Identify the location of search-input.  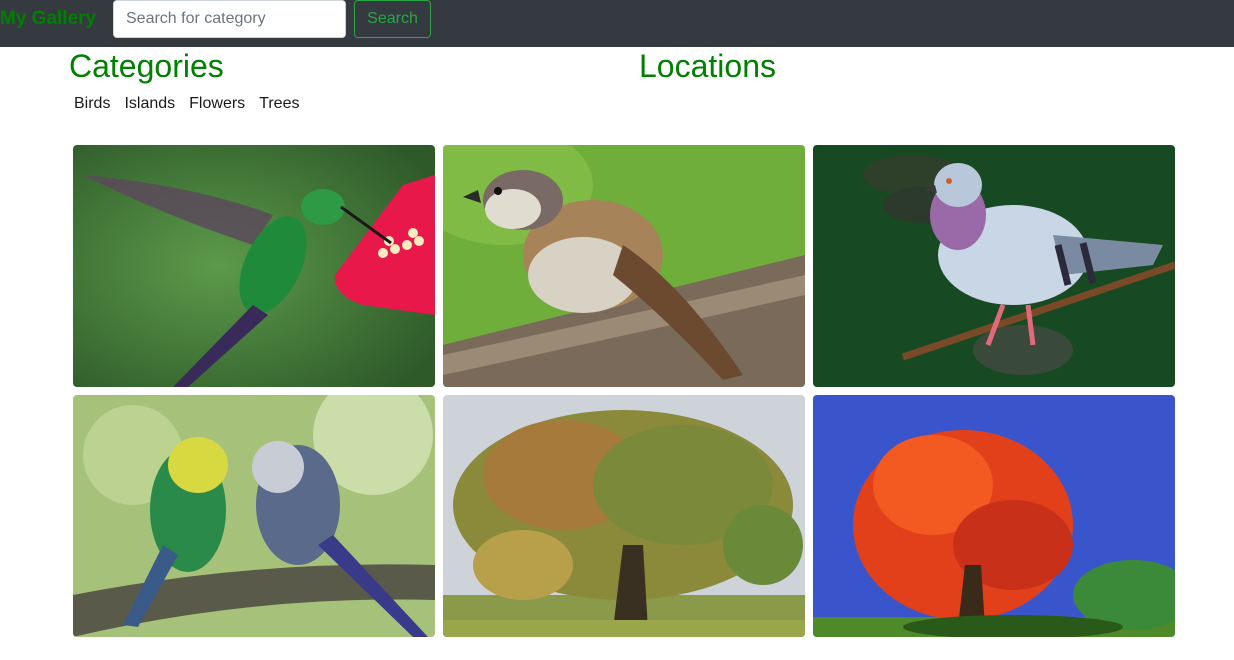
(229, 19).